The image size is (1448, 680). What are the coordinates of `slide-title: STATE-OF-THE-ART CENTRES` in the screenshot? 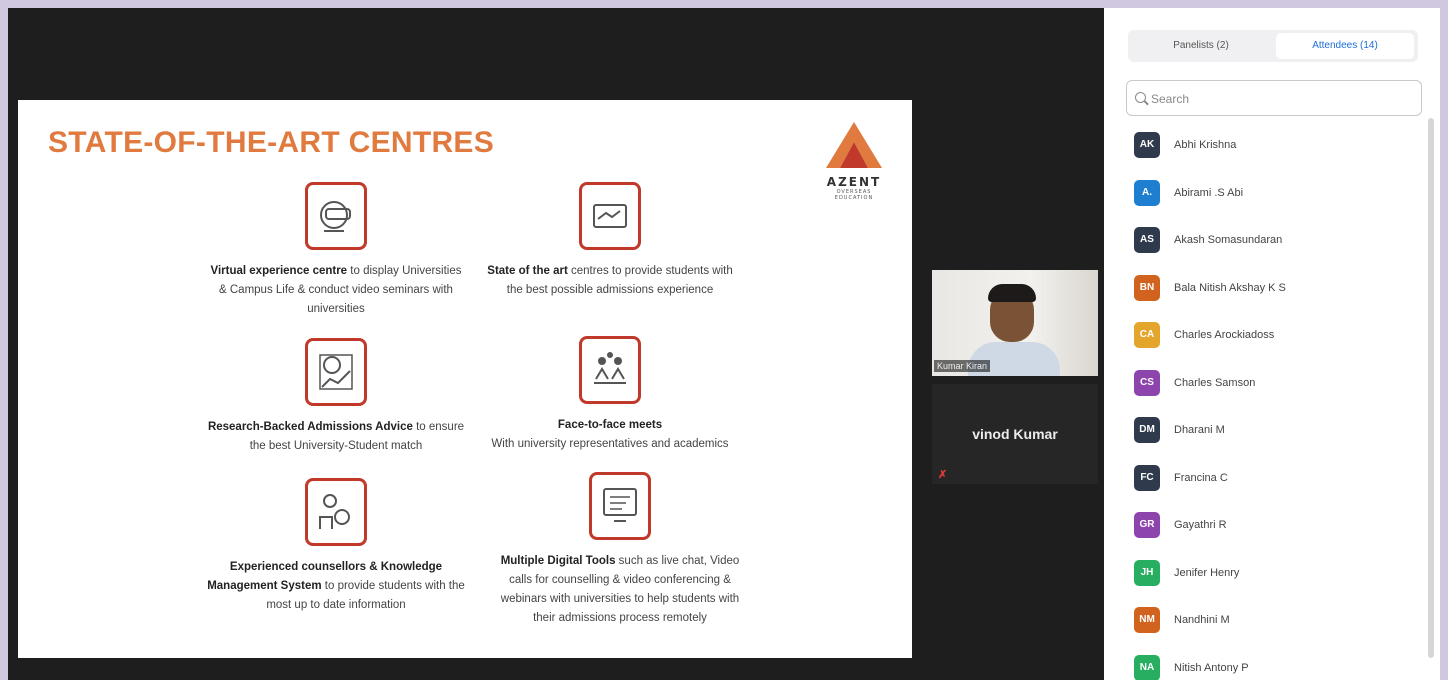 It's located at (271, 142).